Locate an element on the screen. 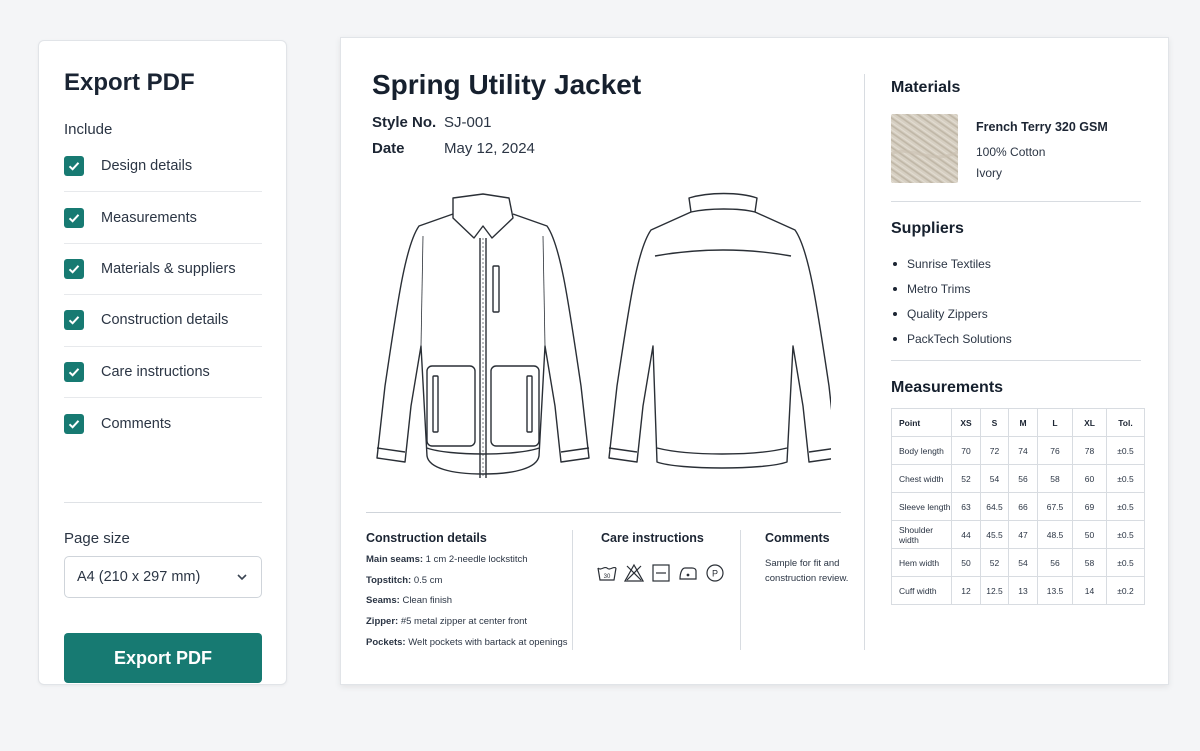  supplier-item: Quality Zippers is located at coordinates (952, 313).